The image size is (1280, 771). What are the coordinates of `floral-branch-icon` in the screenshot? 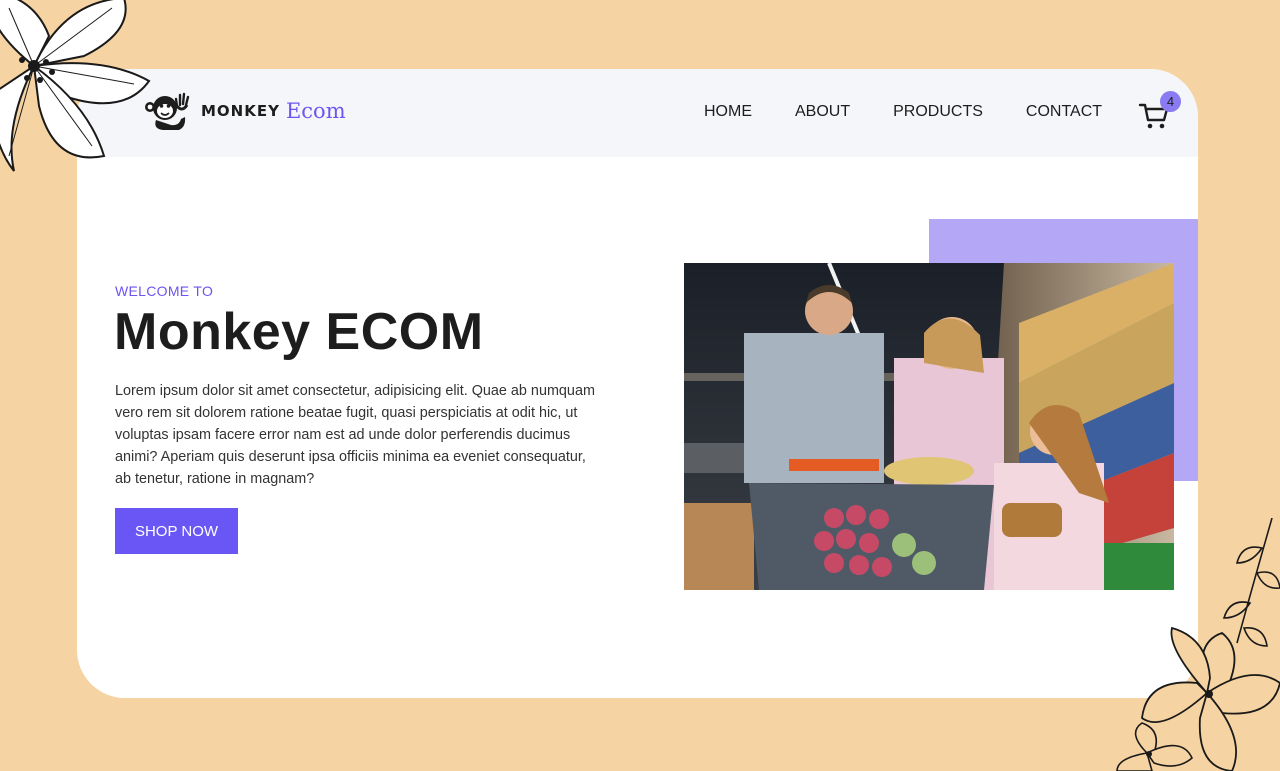 It's located at (1198, 644).